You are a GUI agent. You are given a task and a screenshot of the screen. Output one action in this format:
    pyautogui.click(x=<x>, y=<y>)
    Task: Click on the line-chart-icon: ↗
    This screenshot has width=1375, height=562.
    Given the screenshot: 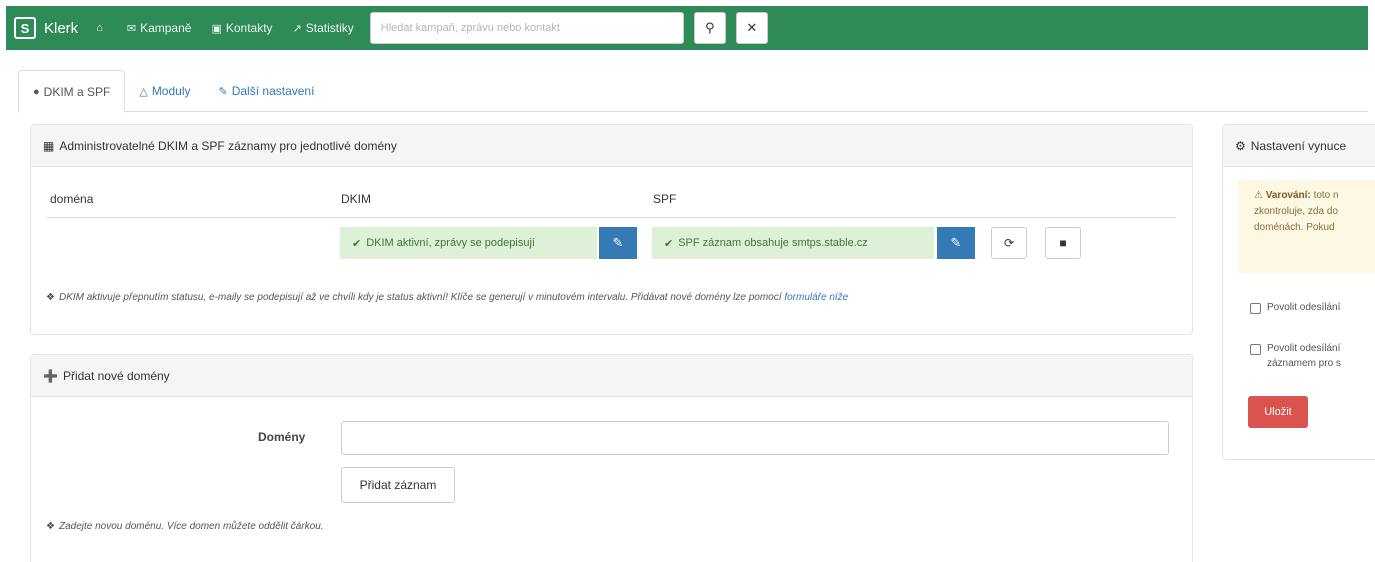 What is the action you would take?
    pyautogui.click(x=297, y=28)
    